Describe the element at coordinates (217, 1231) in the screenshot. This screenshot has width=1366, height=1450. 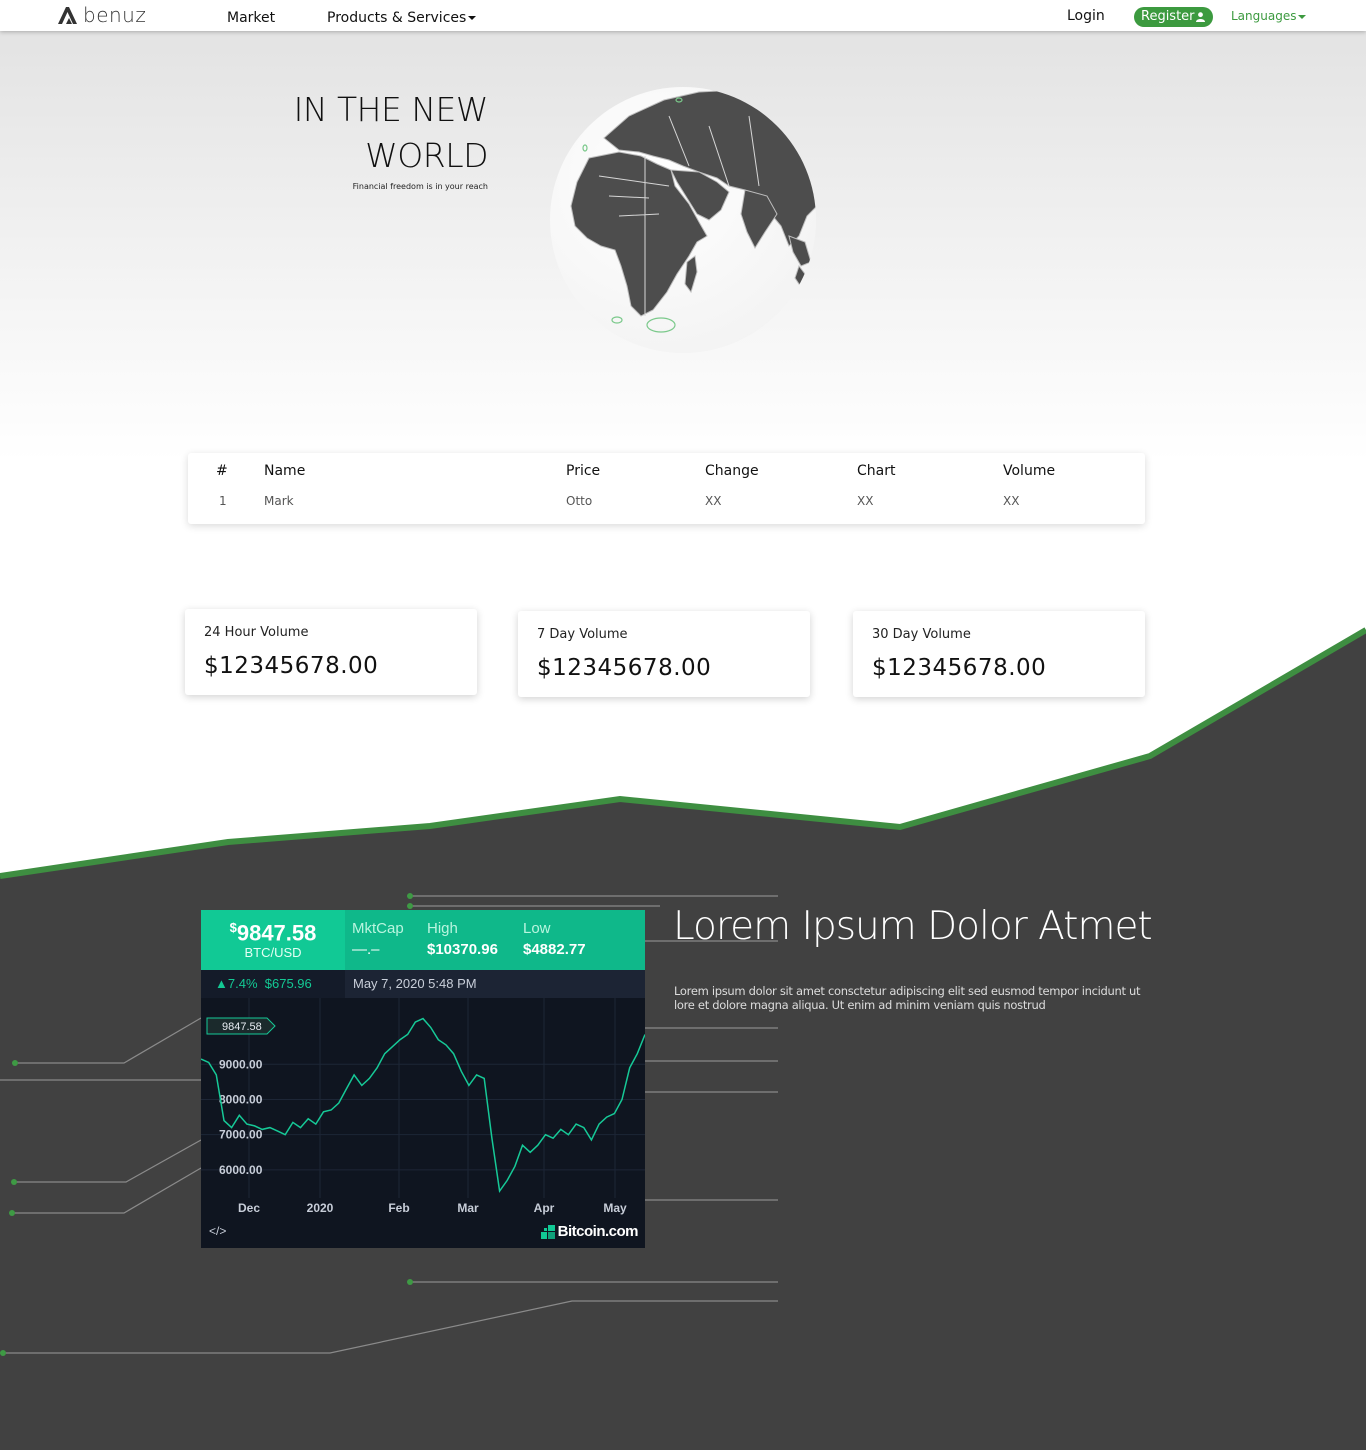
I see `embed-code-icon: </>` at that location.